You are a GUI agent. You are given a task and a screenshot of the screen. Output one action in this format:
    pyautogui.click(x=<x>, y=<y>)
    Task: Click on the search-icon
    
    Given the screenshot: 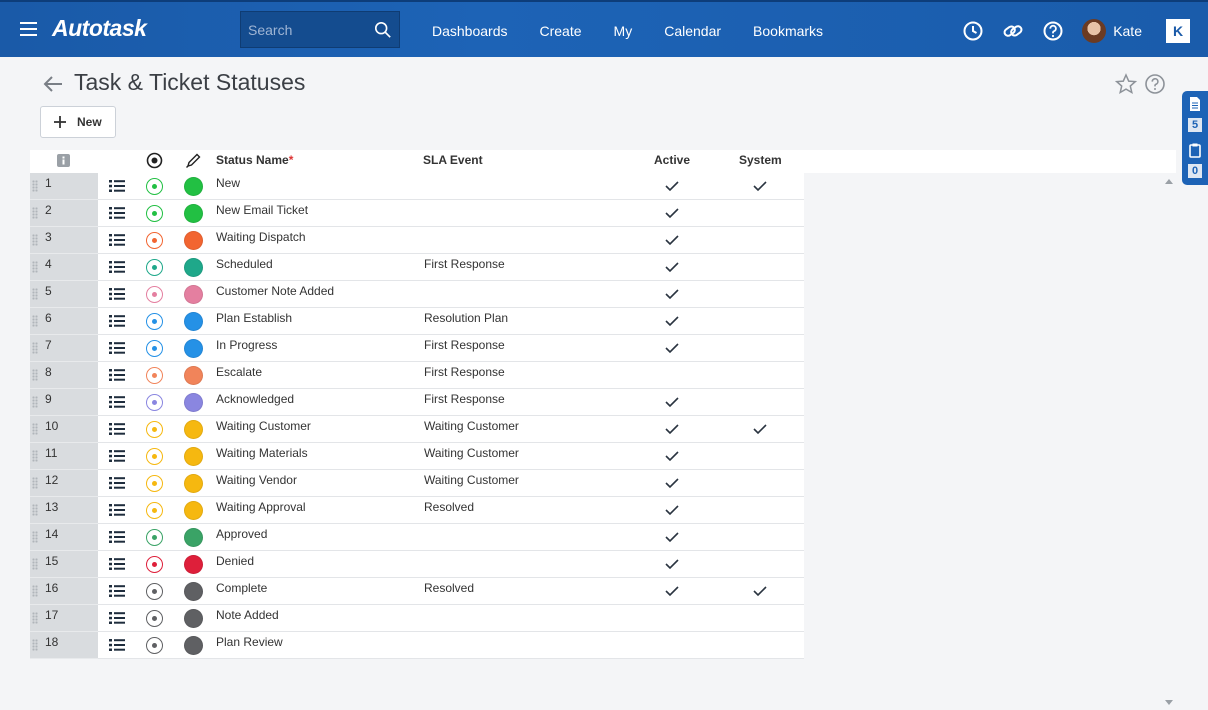 What is the action you would take?
    pyautogui.click(x=383, y=30)
    